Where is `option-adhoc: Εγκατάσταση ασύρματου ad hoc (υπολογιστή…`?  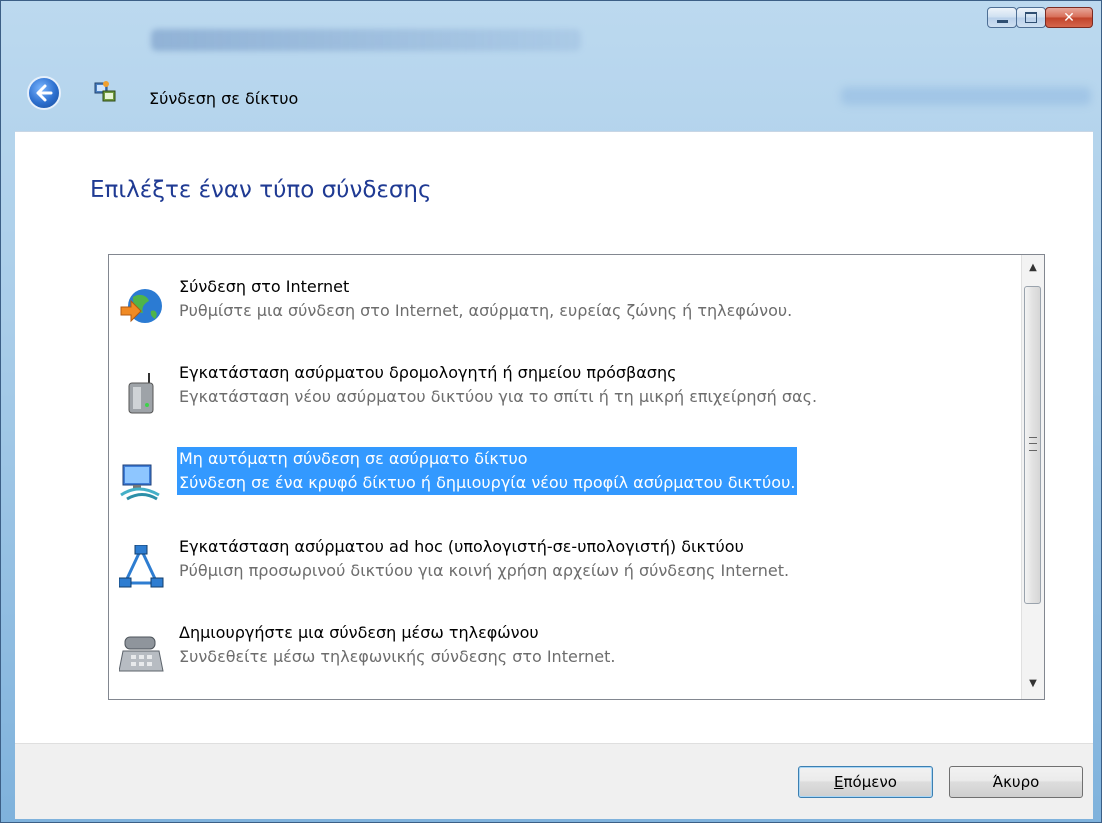 option-adhoc: Εγκατάσταση ασύρματου ad hoc (υπολογιστή… is located at coordinates (565, 575).